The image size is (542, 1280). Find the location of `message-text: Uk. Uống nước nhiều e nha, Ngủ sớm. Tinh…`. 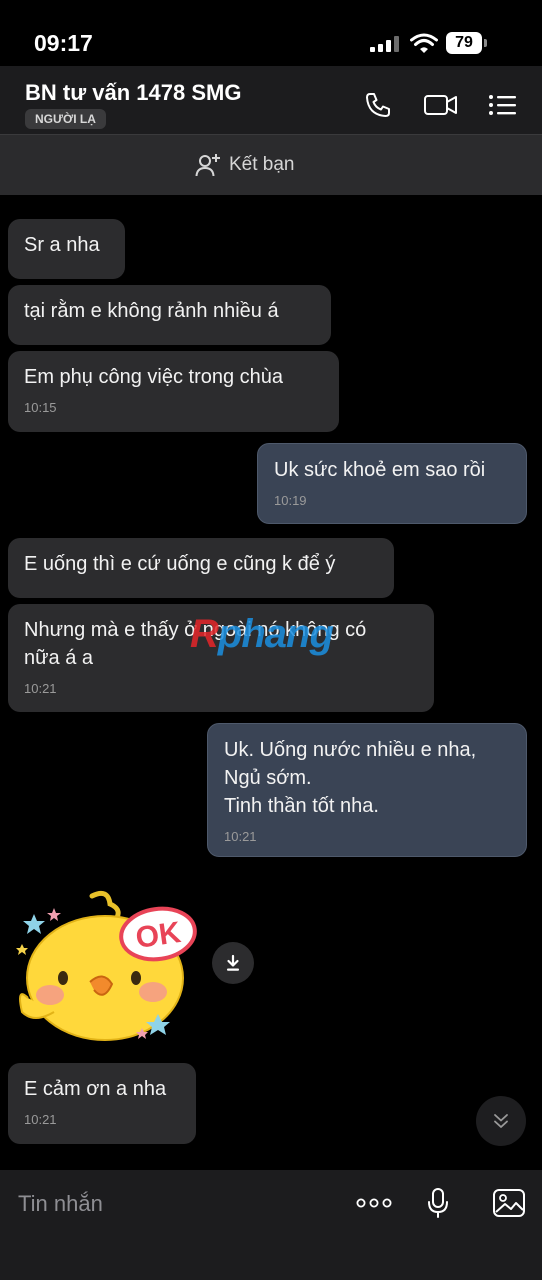

message-text: Uk. Uống nước nhiều e nha, Ngủ sớm. Tinh… is located at coordinates (350, 778).